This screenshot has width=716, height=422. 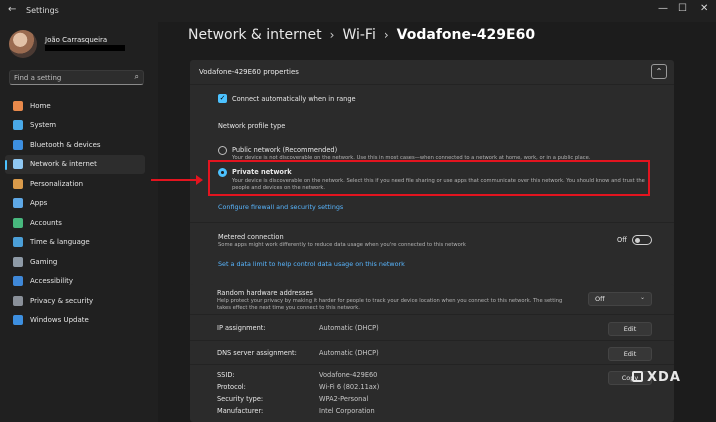 I want to click on sidebar-item-system: System, so click(x=75, y=126).